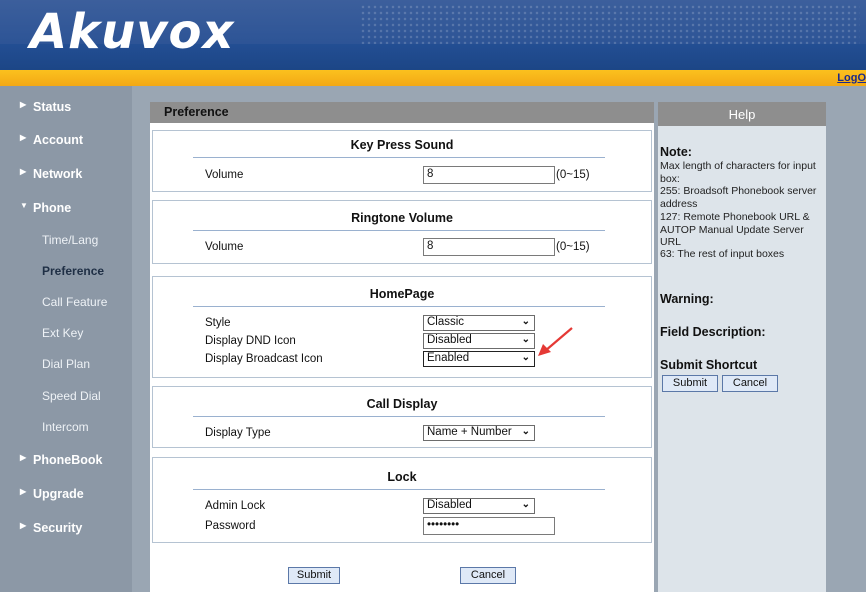 This screenshot has width=866, height=592. What do you see at coordinates (402, 218) in the screenshot?
I see `section-title: Ringtone Volume` at bounding box center [402, 218].